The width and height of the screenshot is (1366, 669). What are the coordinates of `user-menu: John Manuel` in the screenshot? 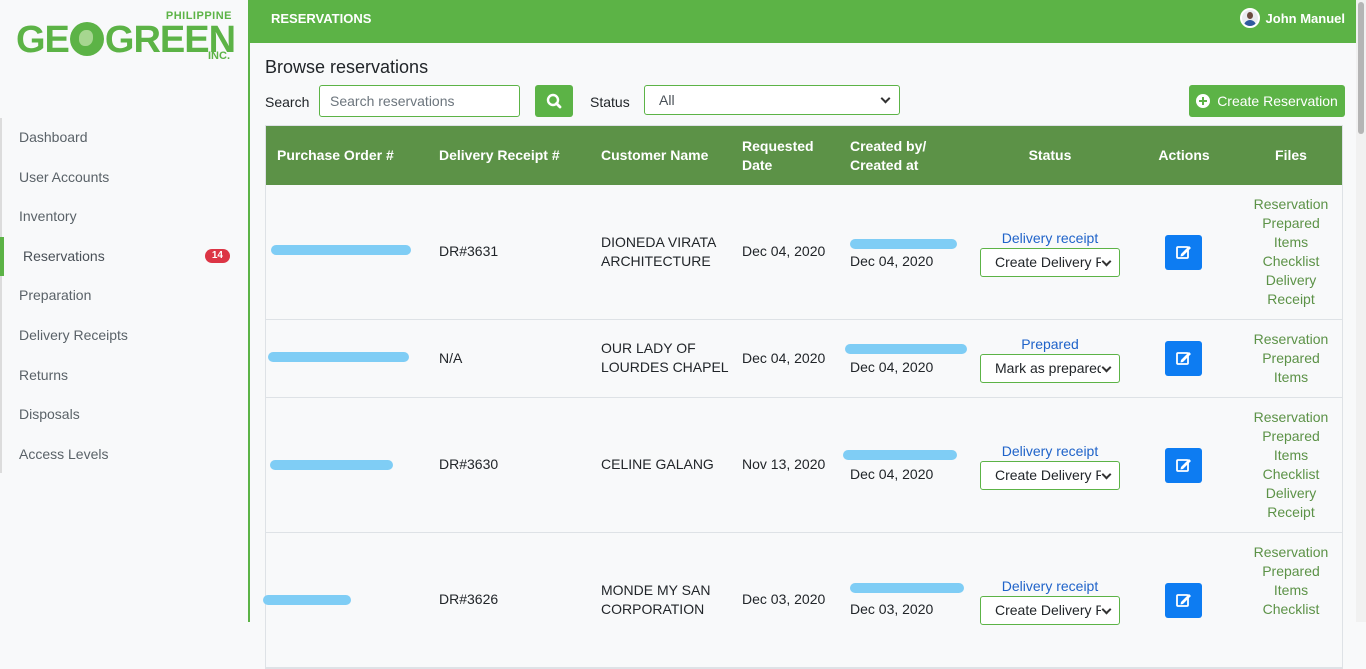 It's located at (1292, 18).